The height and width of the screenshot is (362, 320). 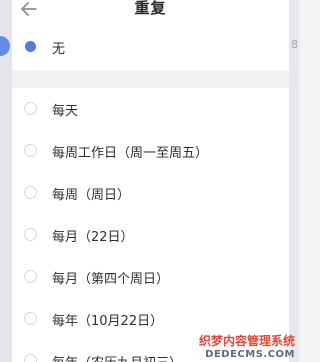 I want to click on option-yearly: 每年（10月22日）, so click(x=150, y=318).